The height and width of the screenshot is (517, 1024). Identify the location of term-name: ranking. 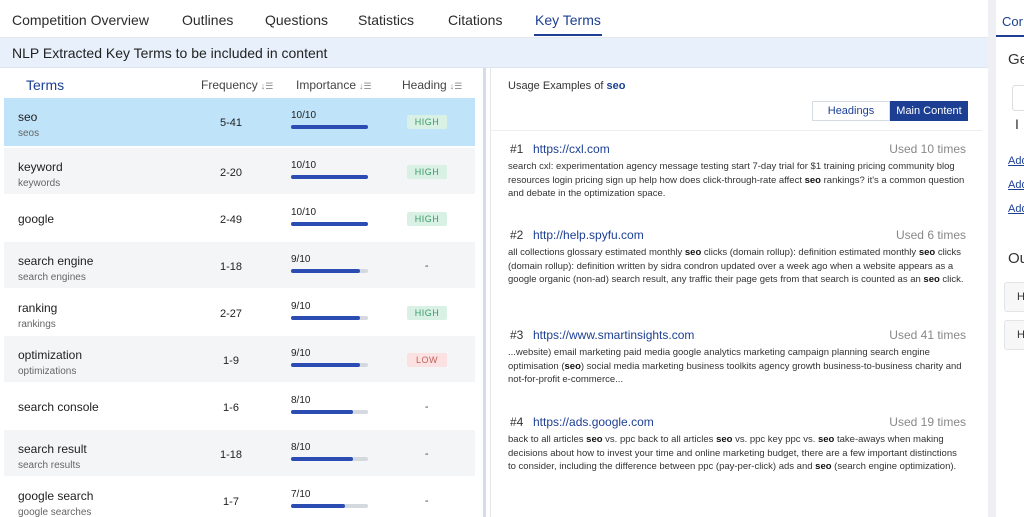
(38, 308).